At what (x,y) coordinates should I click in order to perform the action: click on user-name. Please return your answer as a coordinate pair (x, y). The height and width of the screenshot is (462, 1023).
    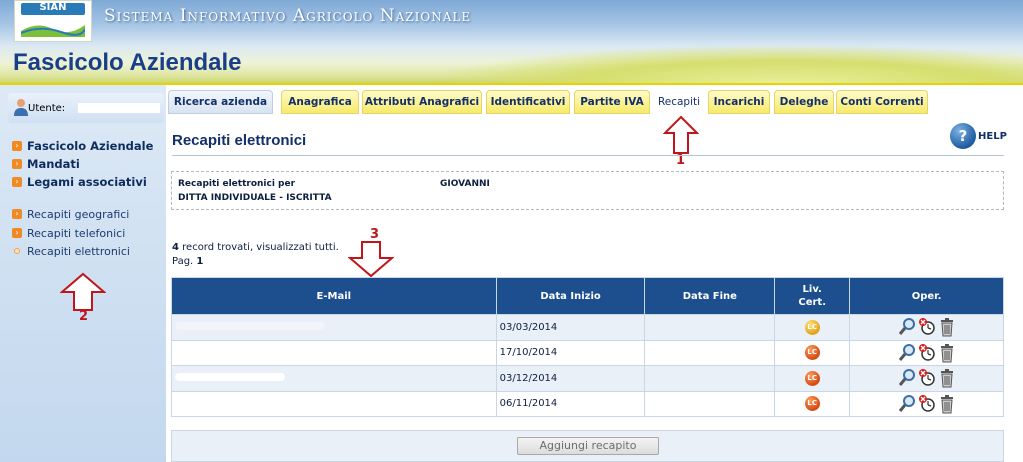
    Looking at the image, I should click on (119, 108).